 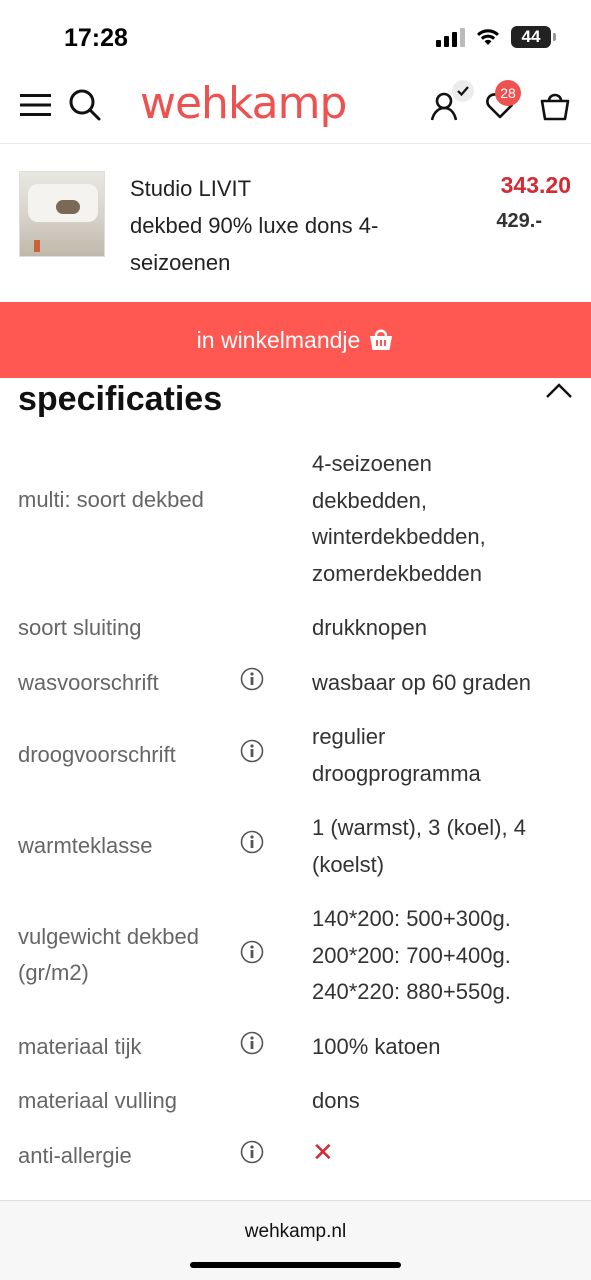 What do you see at coordinates (295, 1265) in the screenshot?
I see `home-indicator` at bounding box center [295, 1265].